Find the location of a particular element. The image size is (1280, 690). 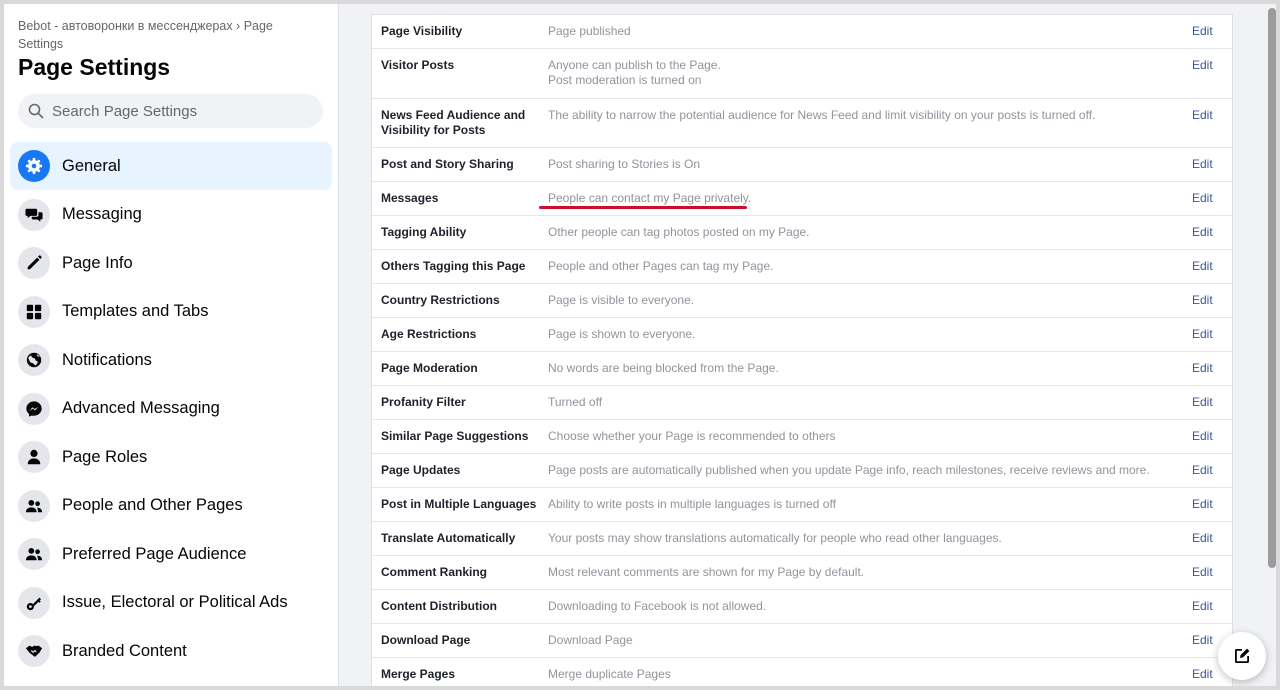

sidebar-item-branded-content: Branded Content is located at coordinates (171, 651).